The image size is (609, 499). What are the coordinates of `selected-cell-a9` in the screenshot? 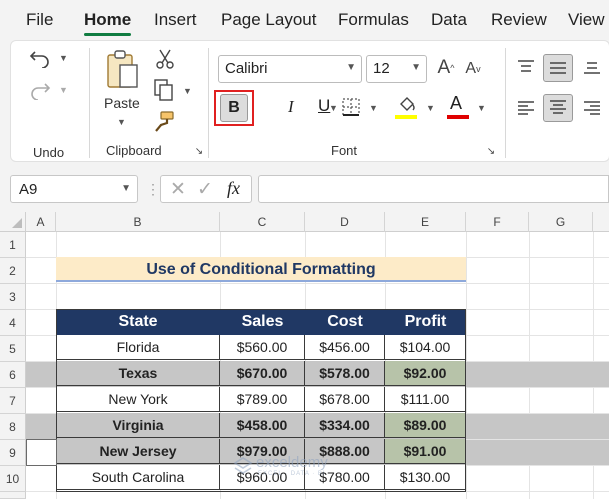 It's located at (41, 452).